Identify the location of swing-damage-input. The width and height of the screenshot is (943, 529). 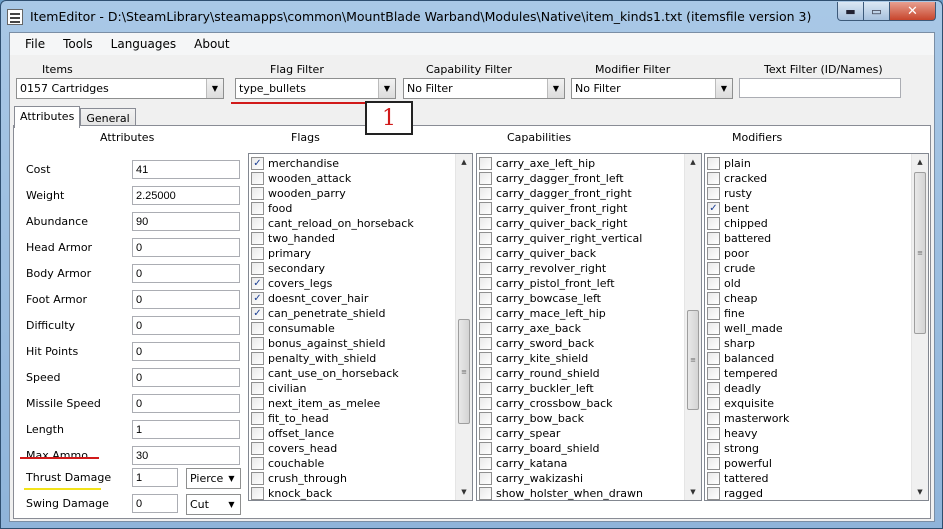
(155, 503).